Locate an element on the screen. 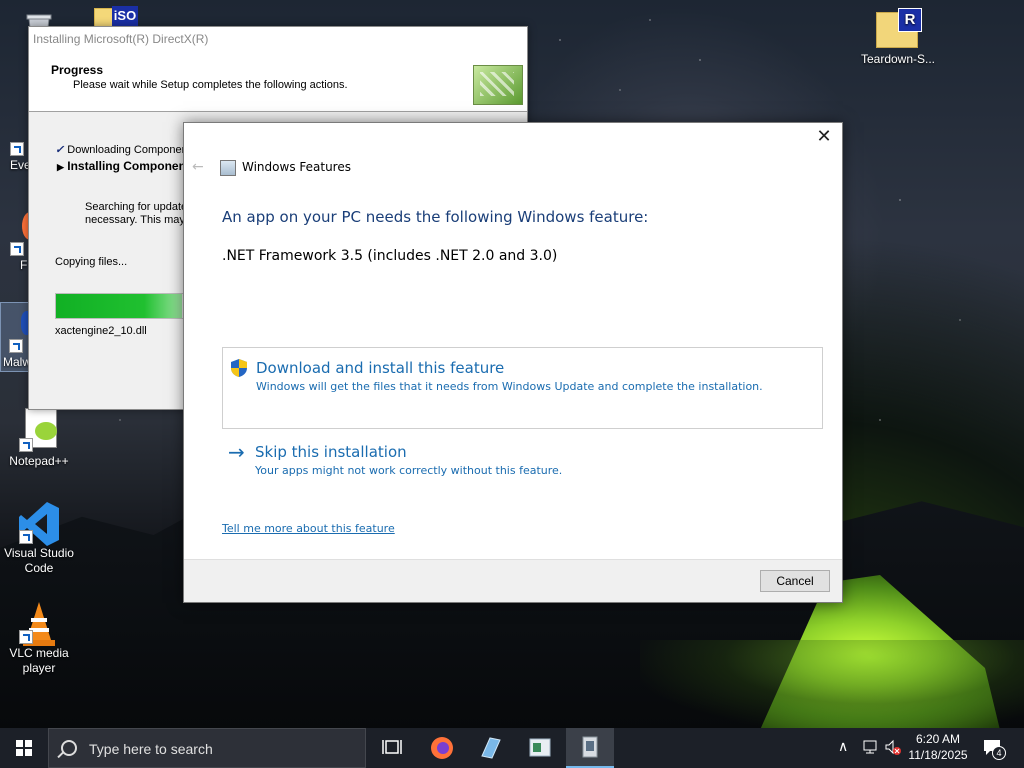  progress-fill is located at coordinates (119, 306).